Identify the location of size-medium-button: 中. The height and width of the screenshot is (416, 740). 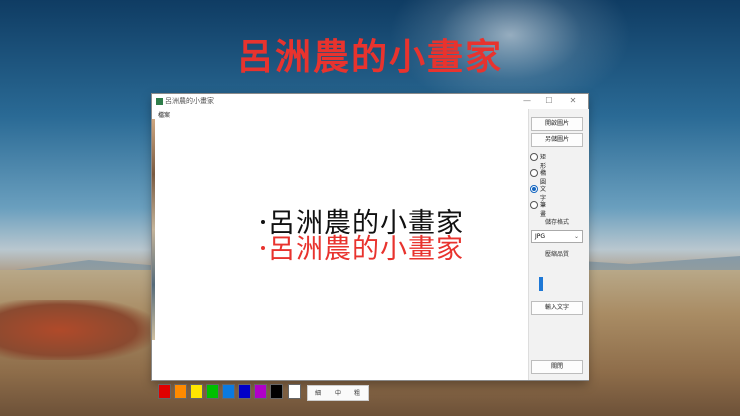
(338, 392).